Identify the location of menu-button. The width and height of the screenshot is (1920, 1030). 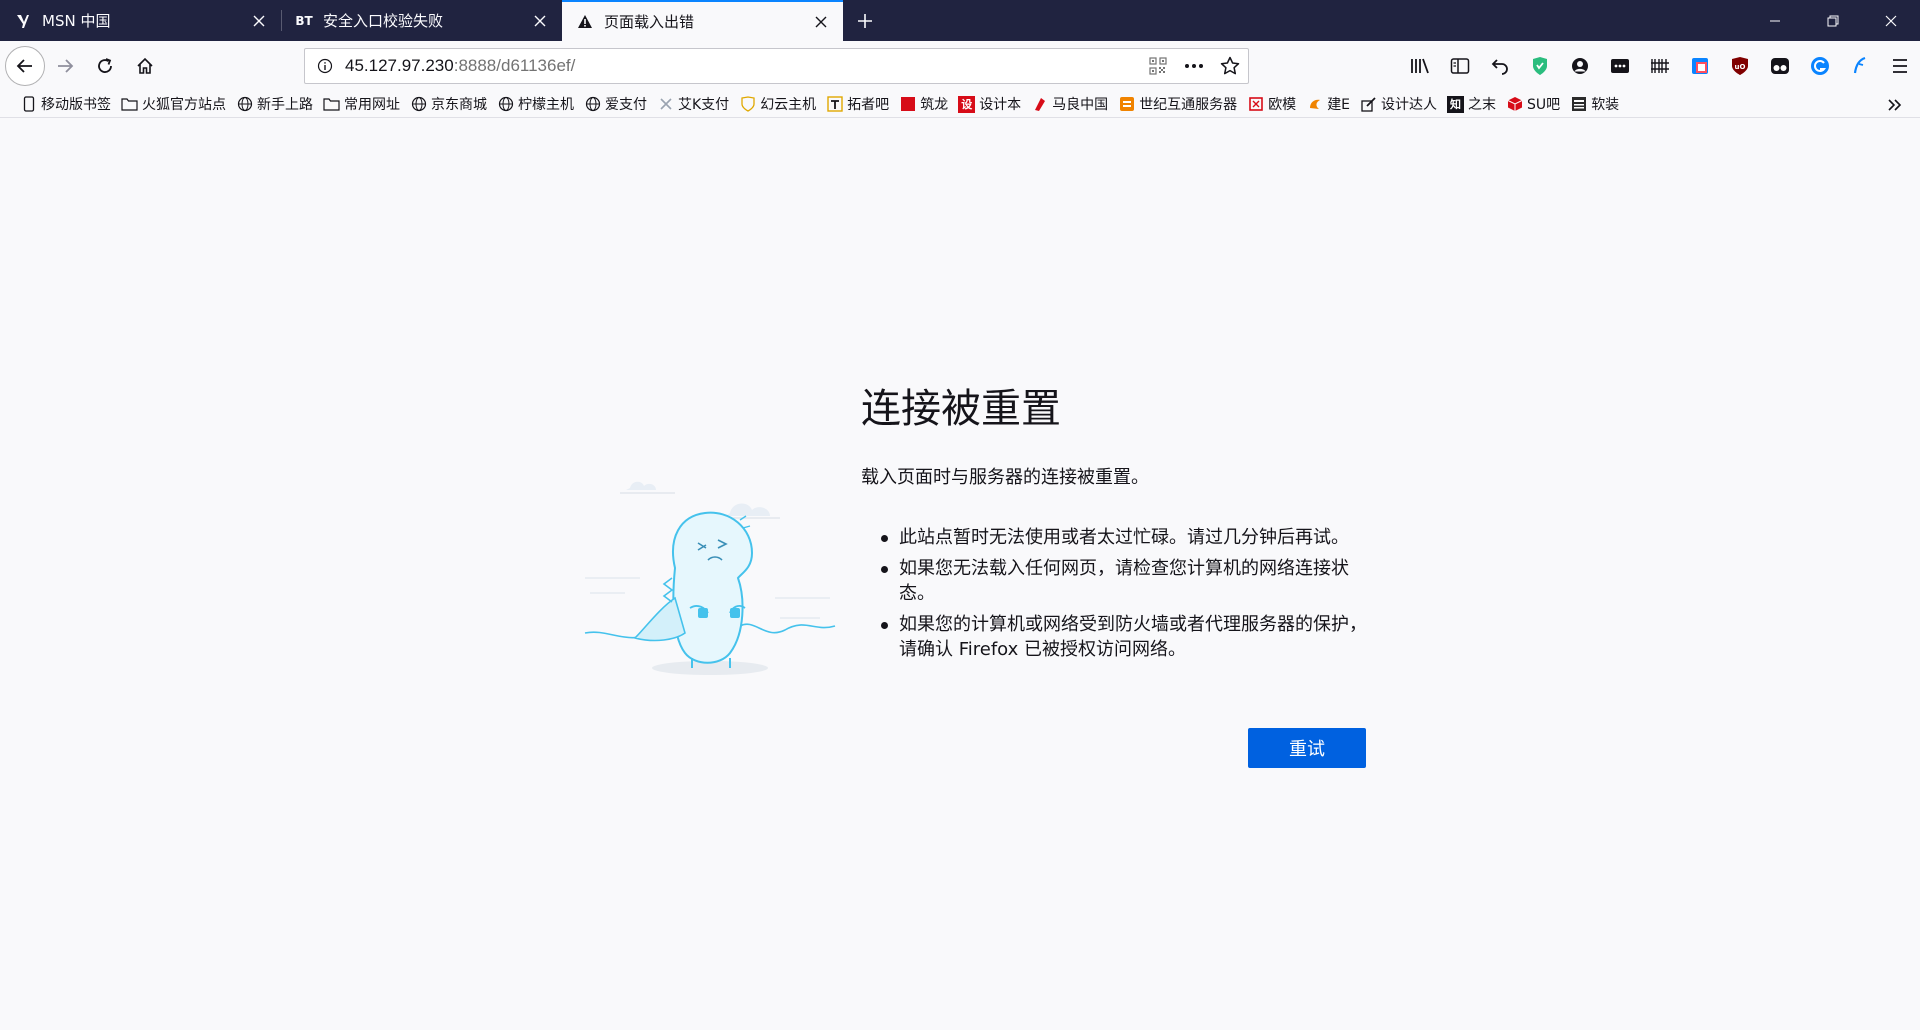
(1900, 66).